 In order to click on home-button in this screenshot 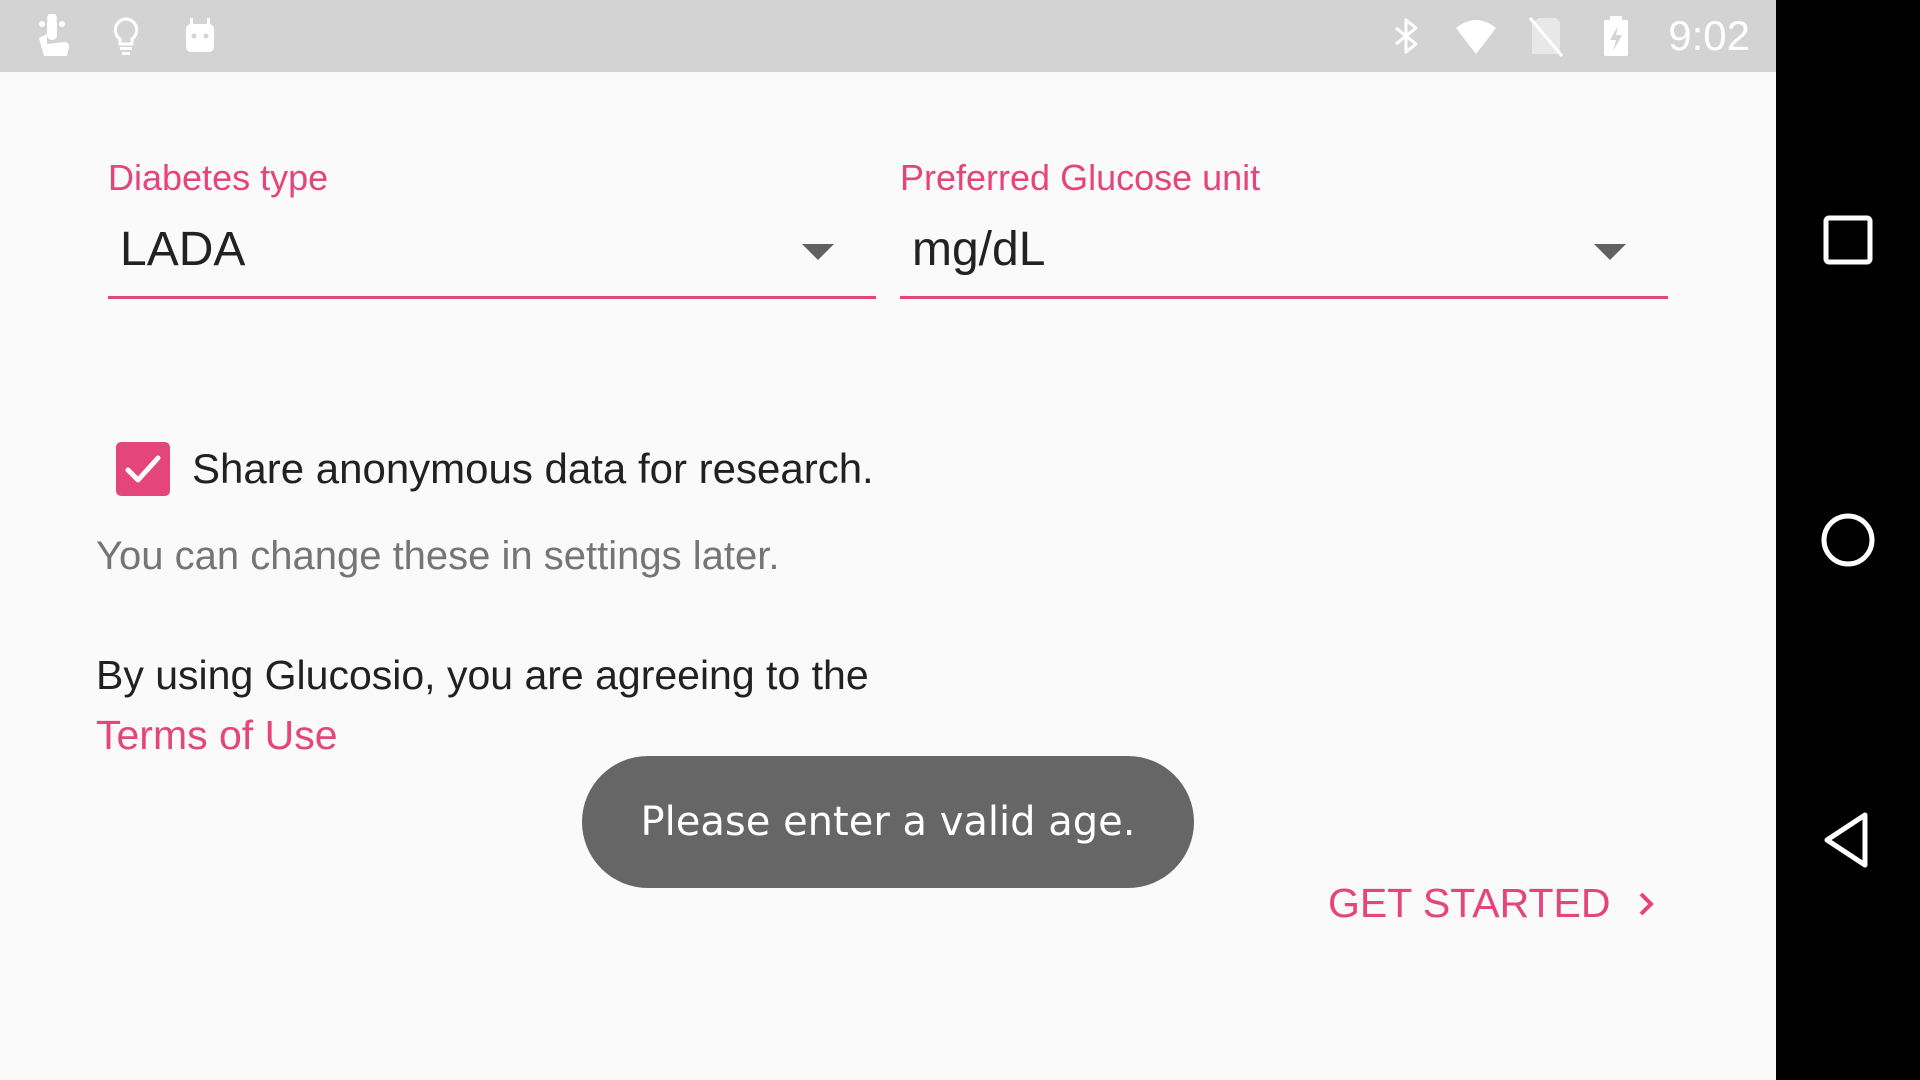, I will do `click(1848, 540)`.